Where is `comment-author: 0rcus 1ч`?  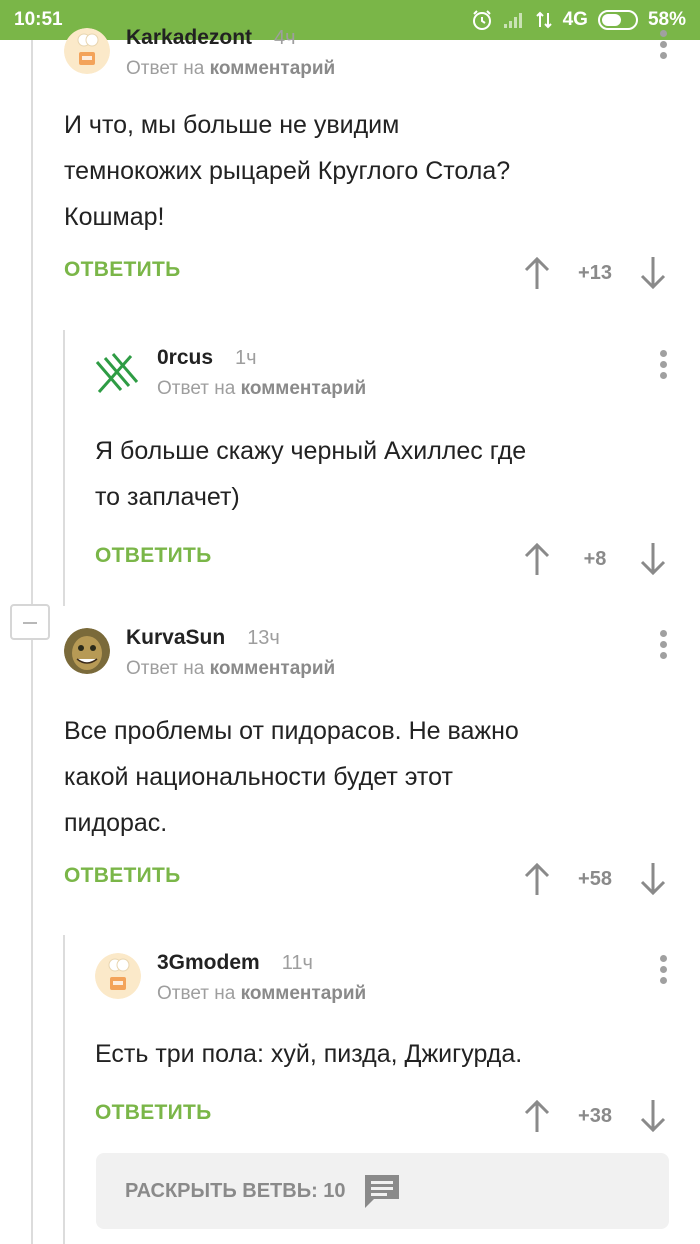 comment-author: 0rcus 1ч is located at coordinates (207, 358).